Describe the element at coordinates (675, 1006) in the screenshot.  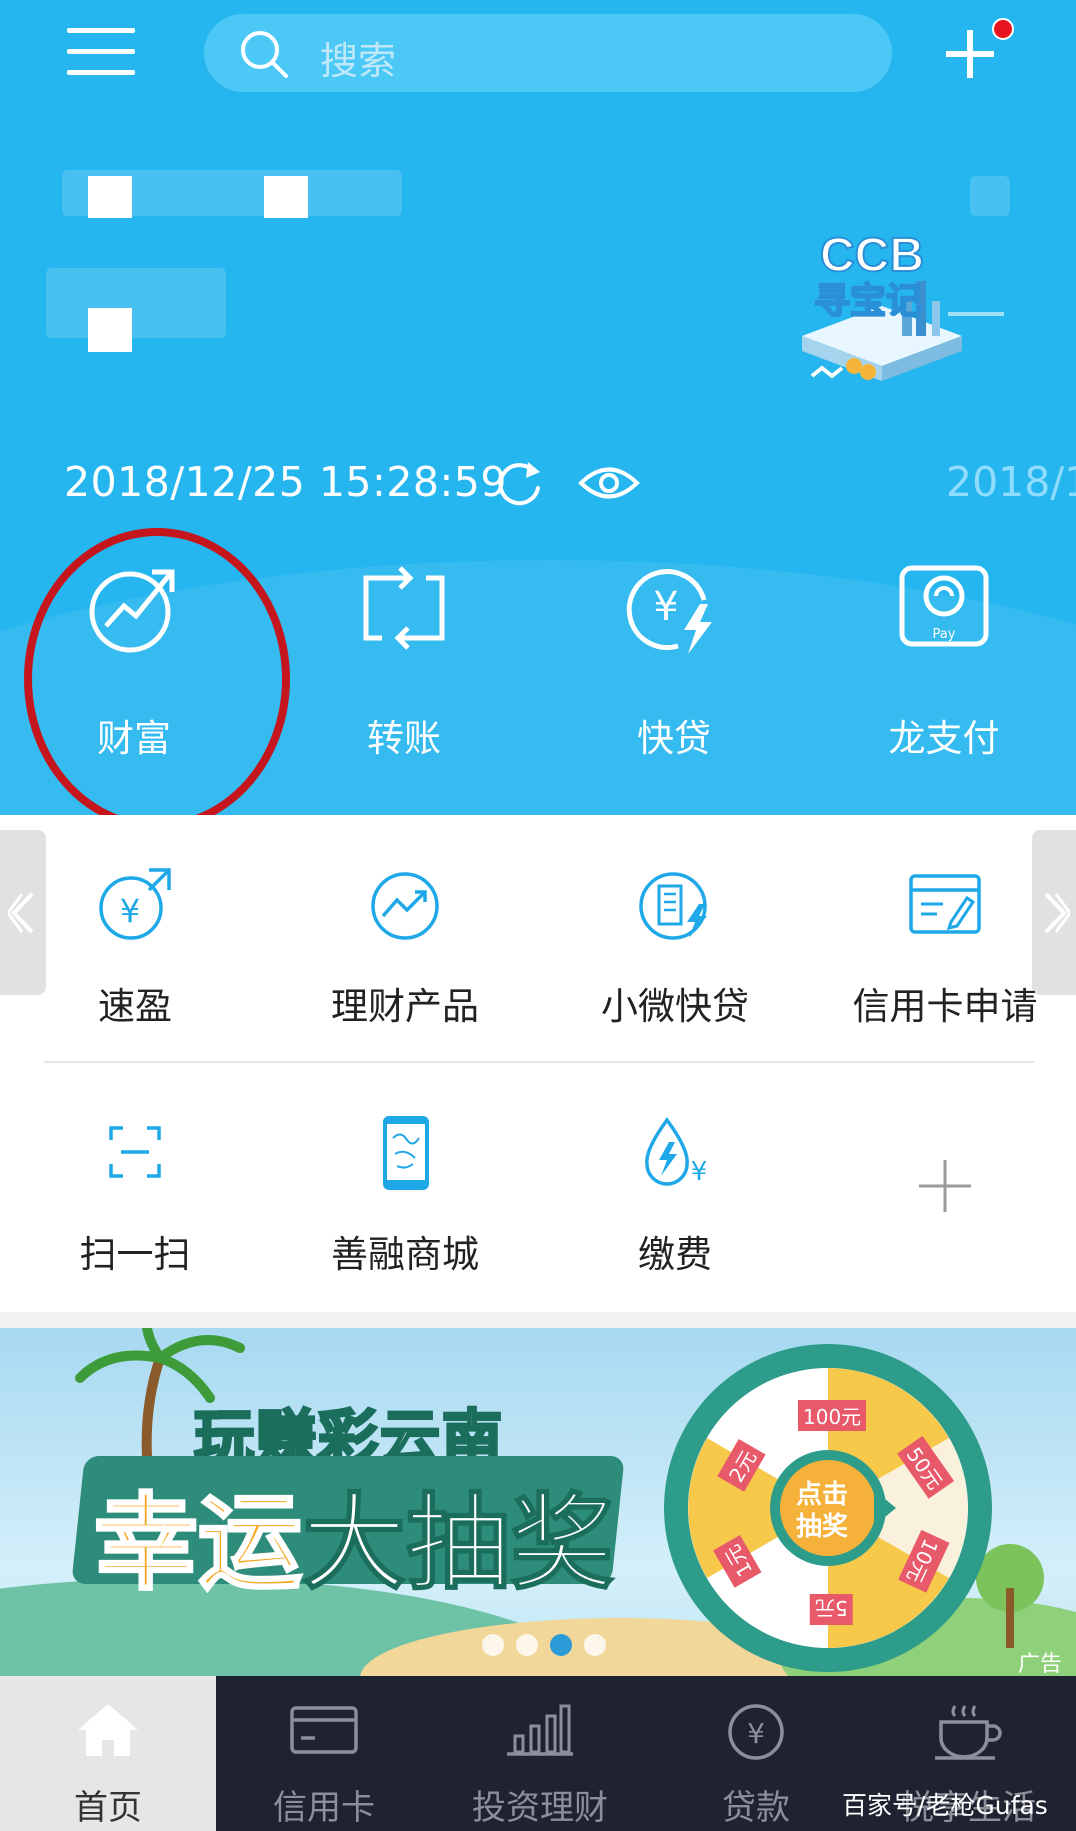
I see `service-label: 小微快贷` at that location.